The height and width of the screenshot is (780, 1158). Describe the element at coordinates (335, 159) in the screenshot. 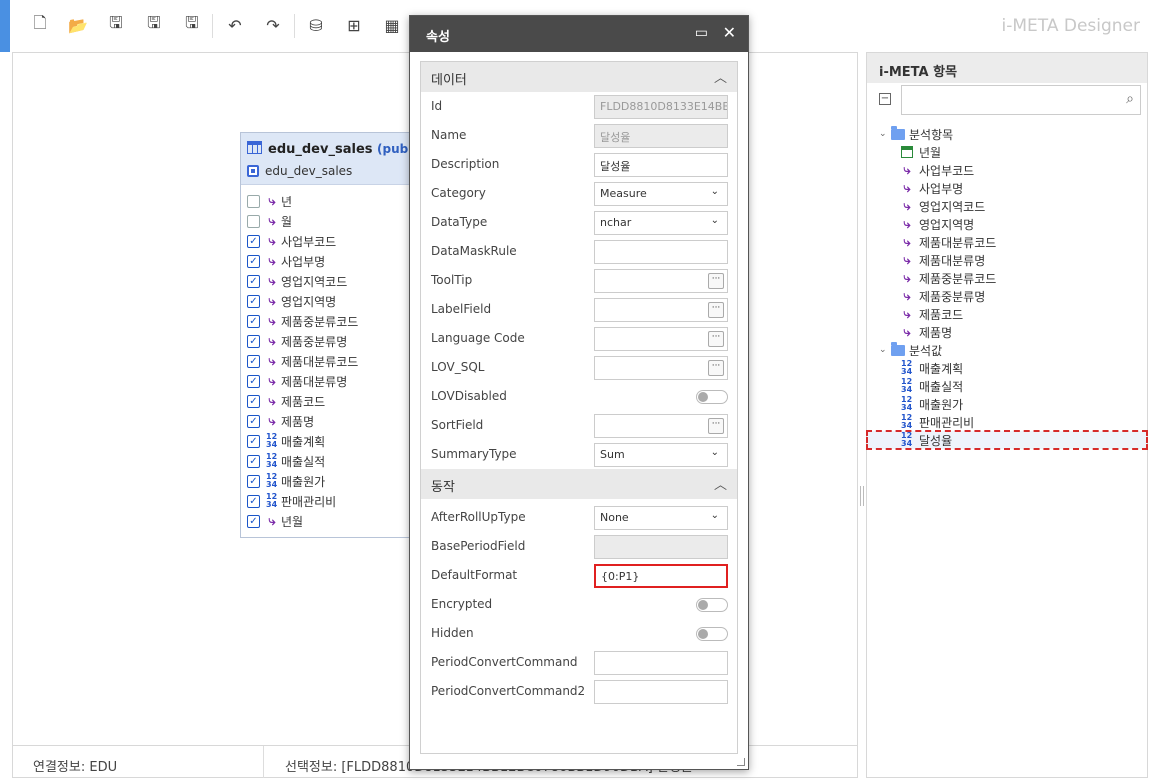

I see `table-box-header: edu_dev_sales (public) edu_dev_sales` at that location.